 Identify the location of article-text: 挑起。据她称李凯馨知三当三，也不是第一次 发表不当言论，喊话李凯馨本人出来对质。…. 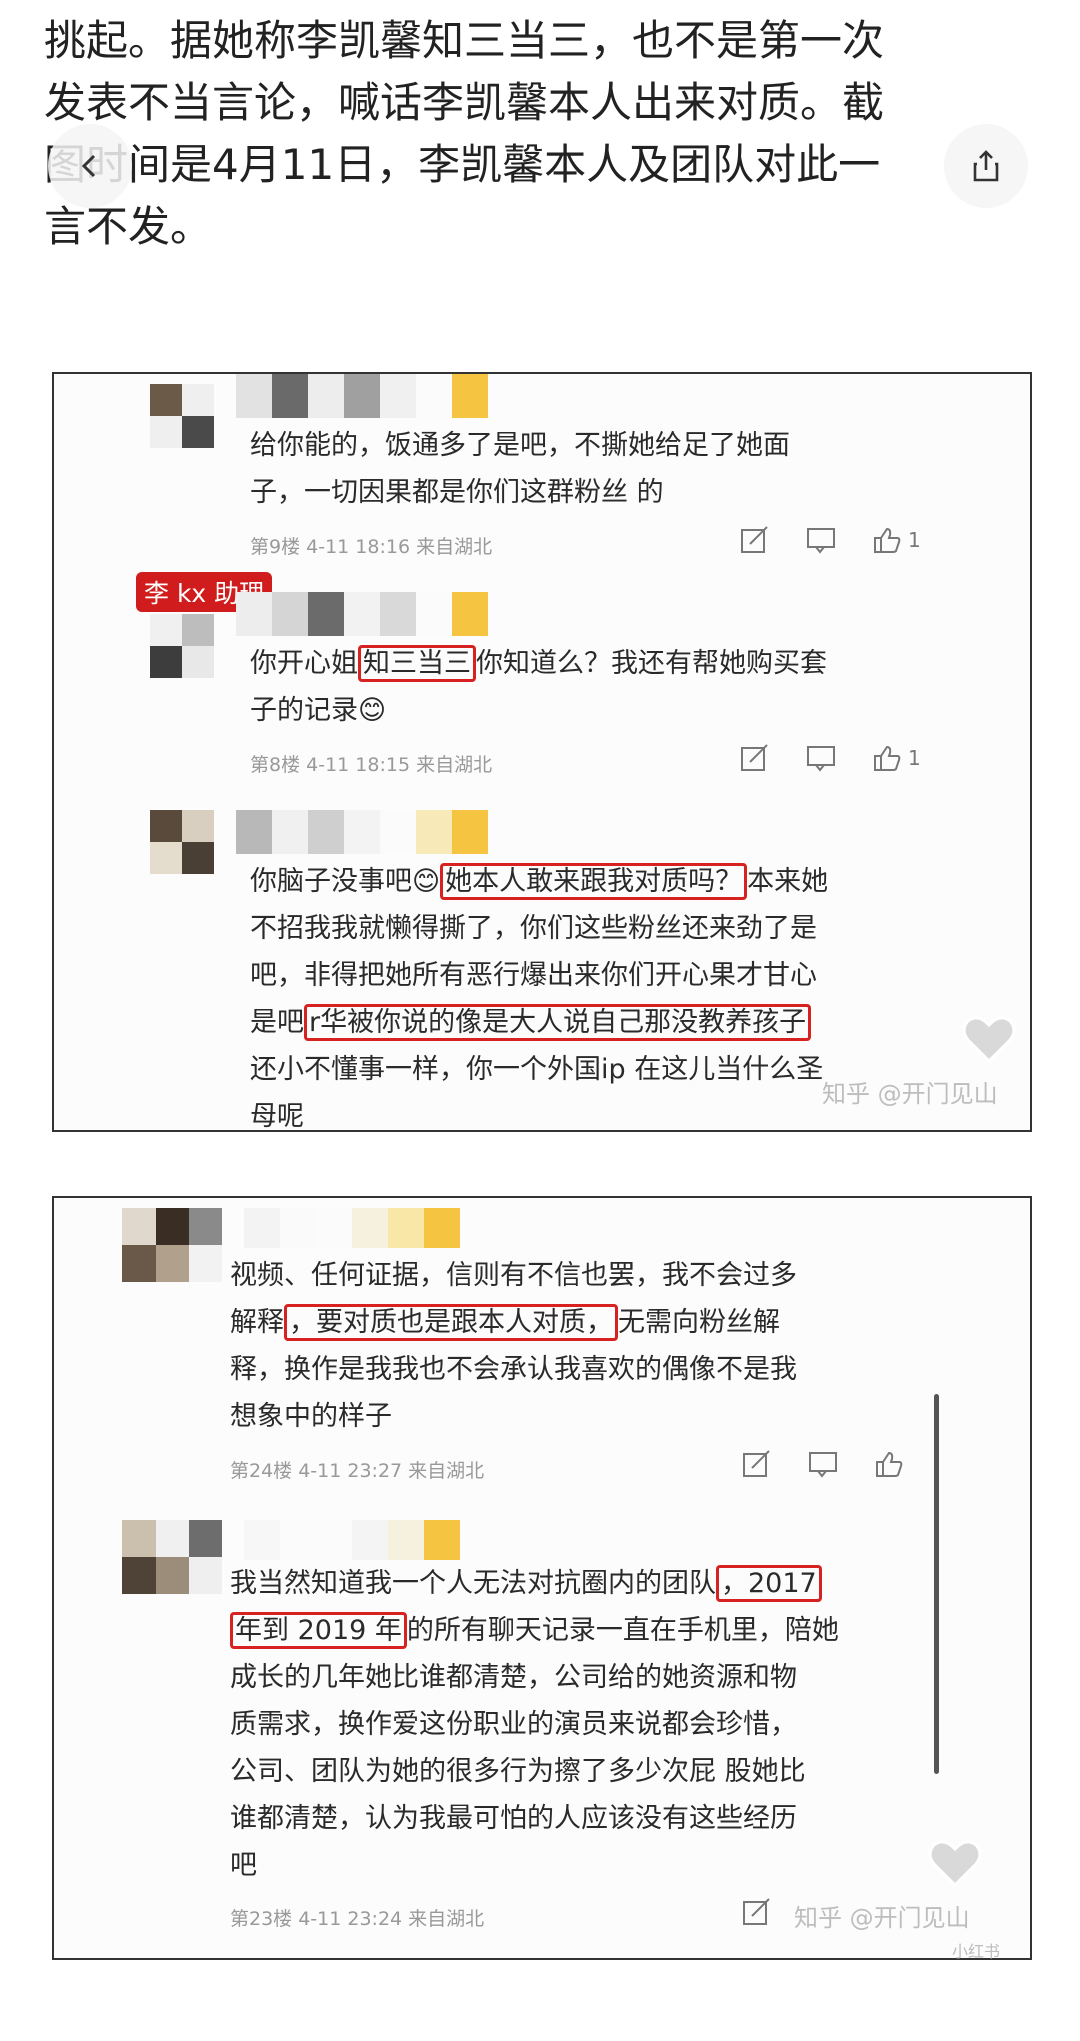
(539, 134).